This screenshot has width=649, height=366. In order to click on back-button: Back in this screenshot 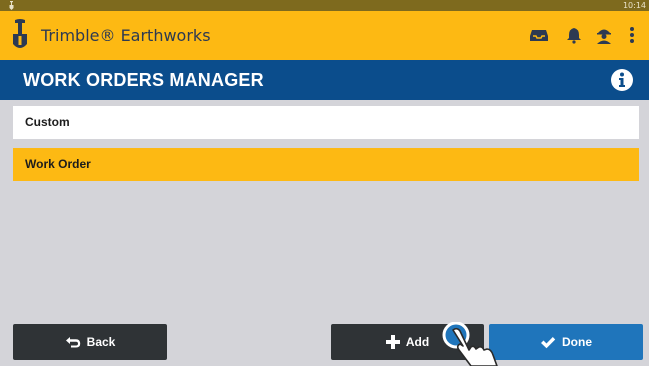, I will do `click(90, 342)`.